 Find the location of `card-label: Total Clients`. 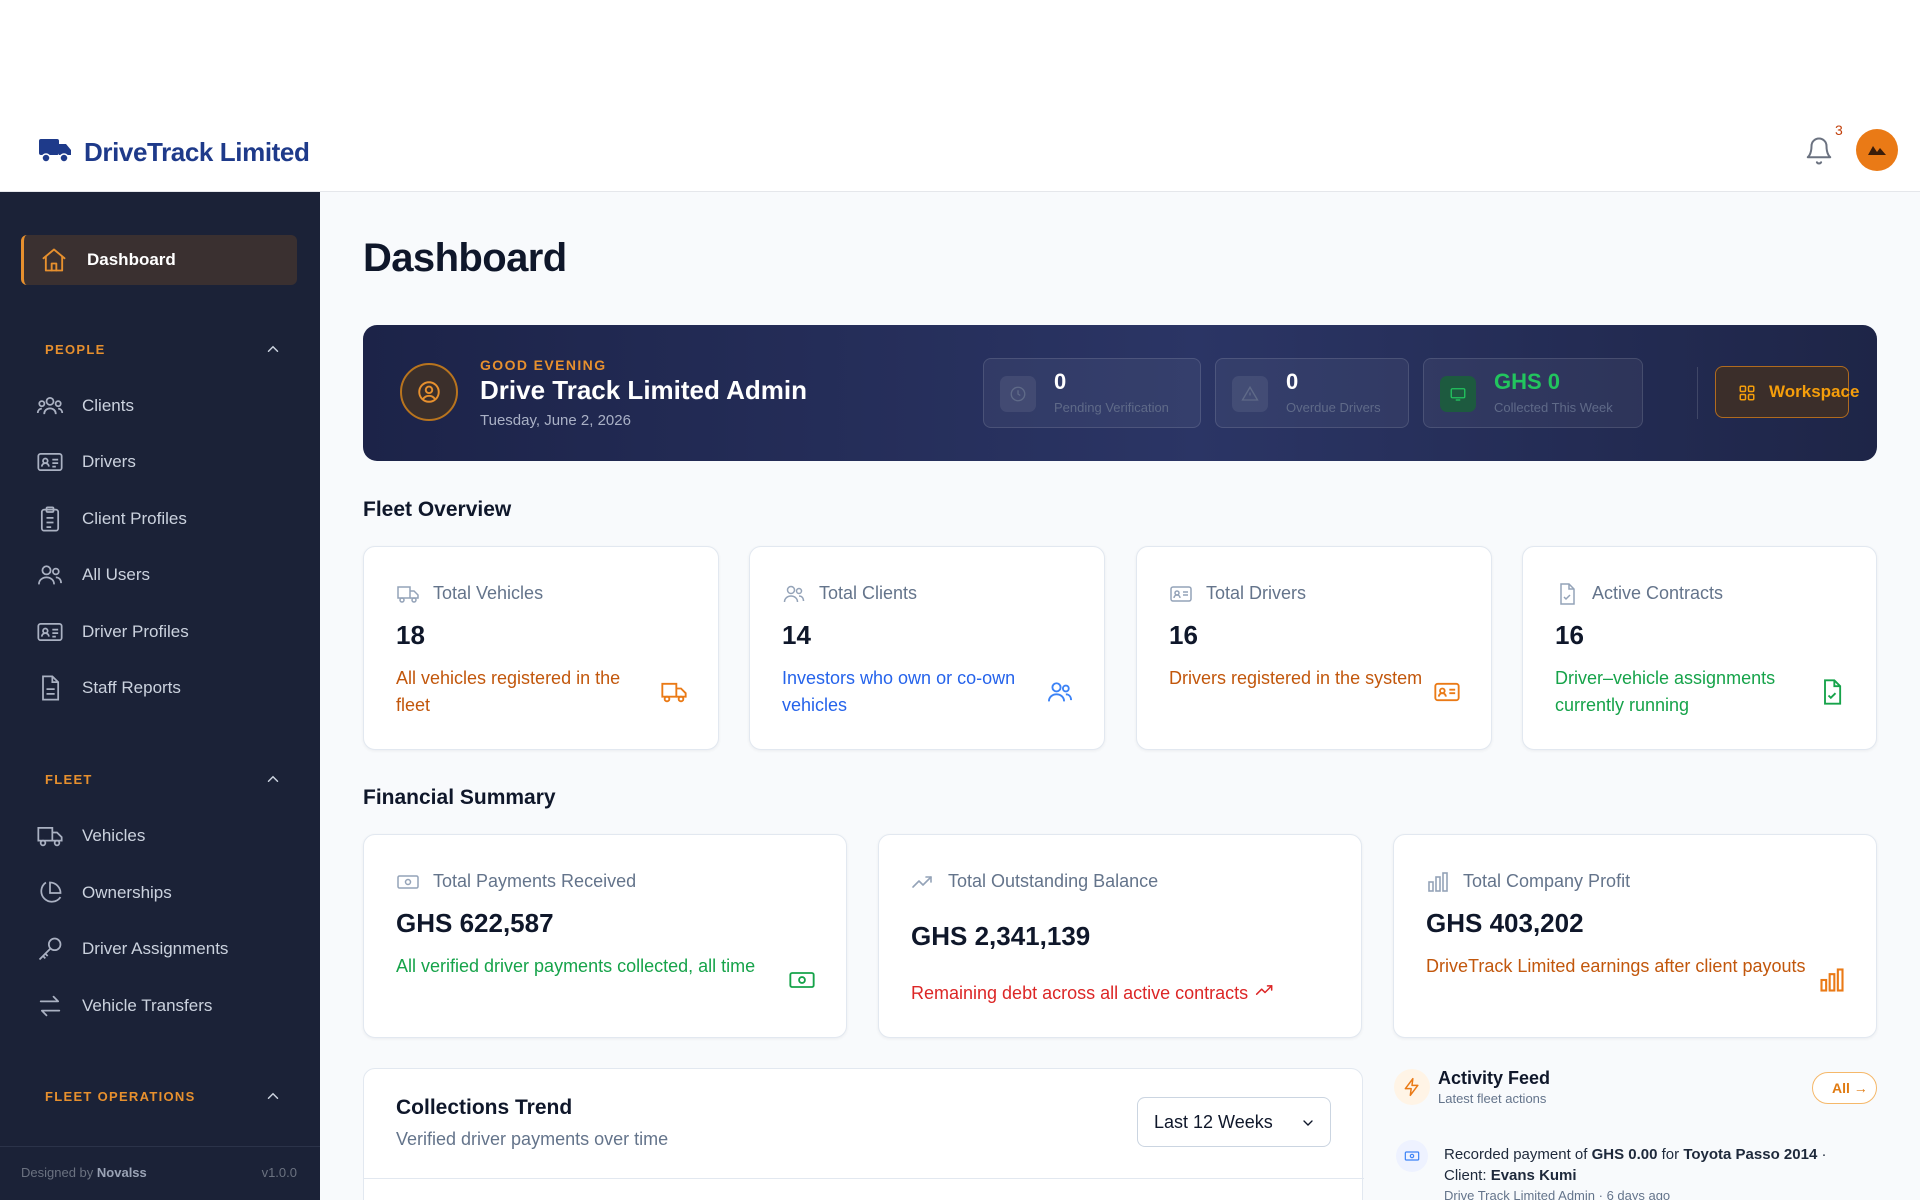

card-label: Total Clients is located at coordinates (868, 593).